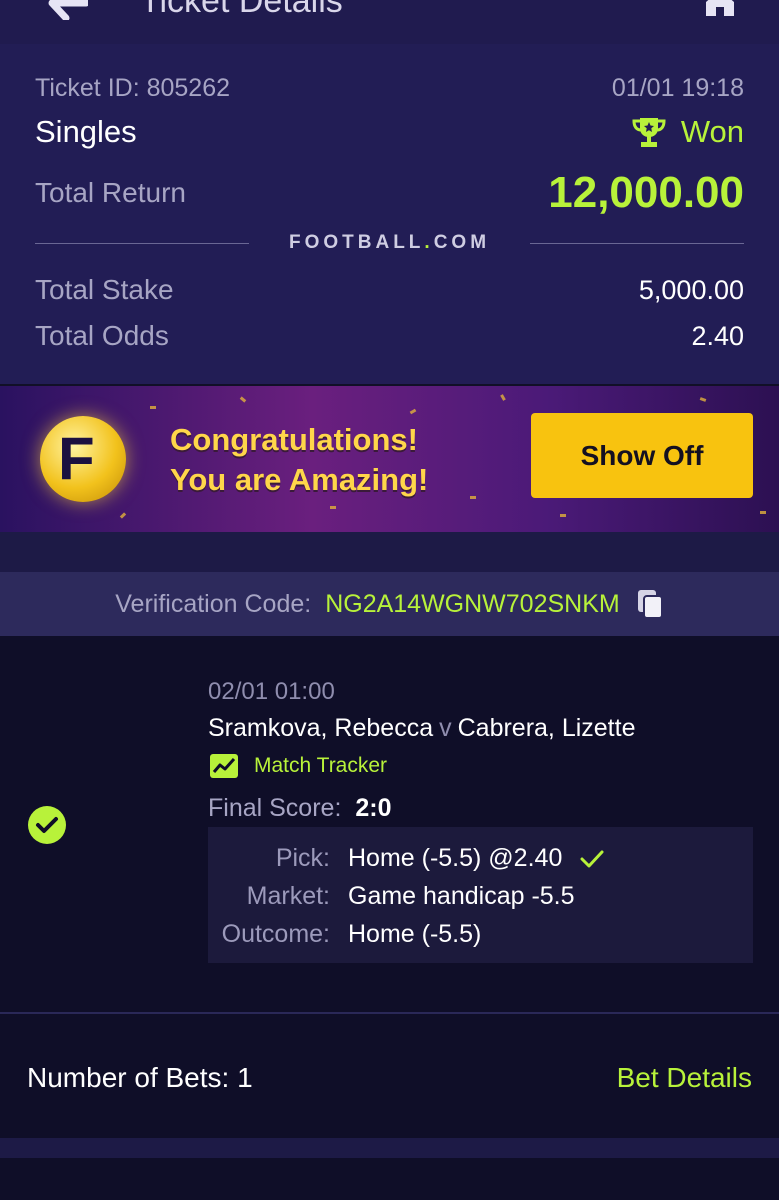  Describe the element at coordinates (461, 896) in the screenshot. I see `market-value: Game handicap -5.5` at that location.